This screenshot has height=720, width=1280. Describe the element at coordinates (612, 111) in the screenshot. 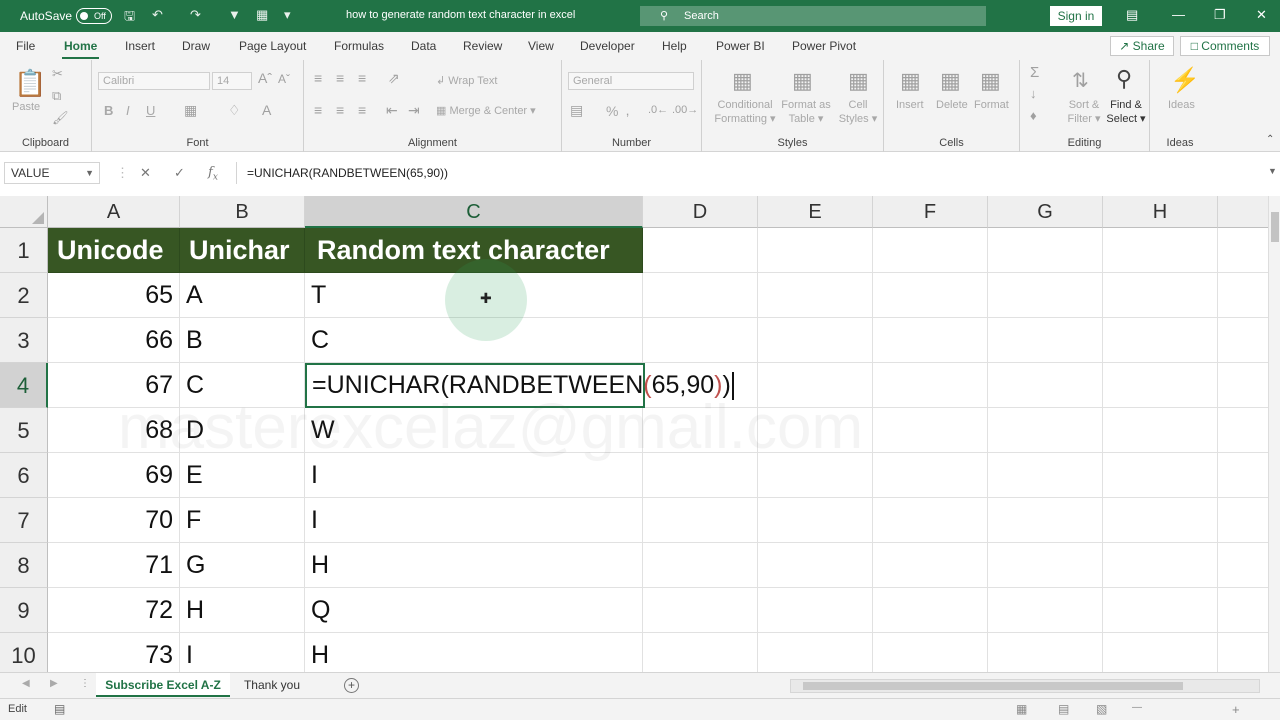

I see `percent-button: %` at that location.